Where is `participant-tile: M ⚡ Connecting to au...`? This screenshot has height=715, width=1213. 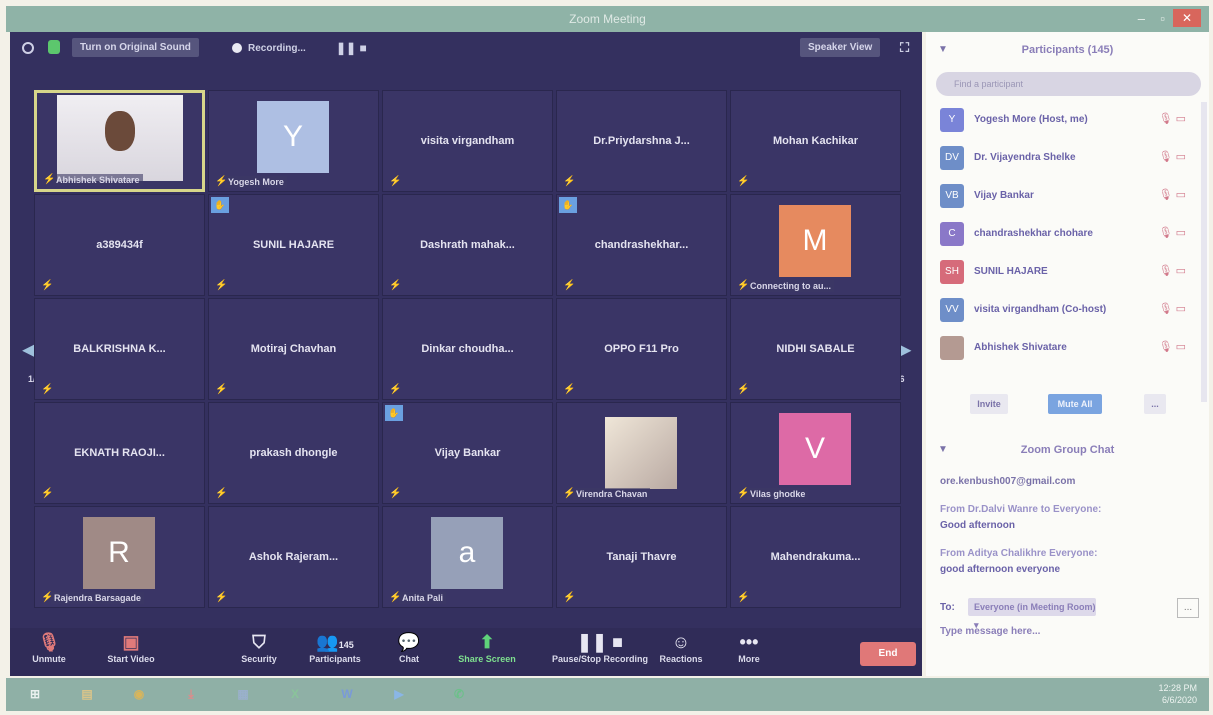
participant-tile: M ⚡ Connecting to au... is located at coordinates (815, 245).